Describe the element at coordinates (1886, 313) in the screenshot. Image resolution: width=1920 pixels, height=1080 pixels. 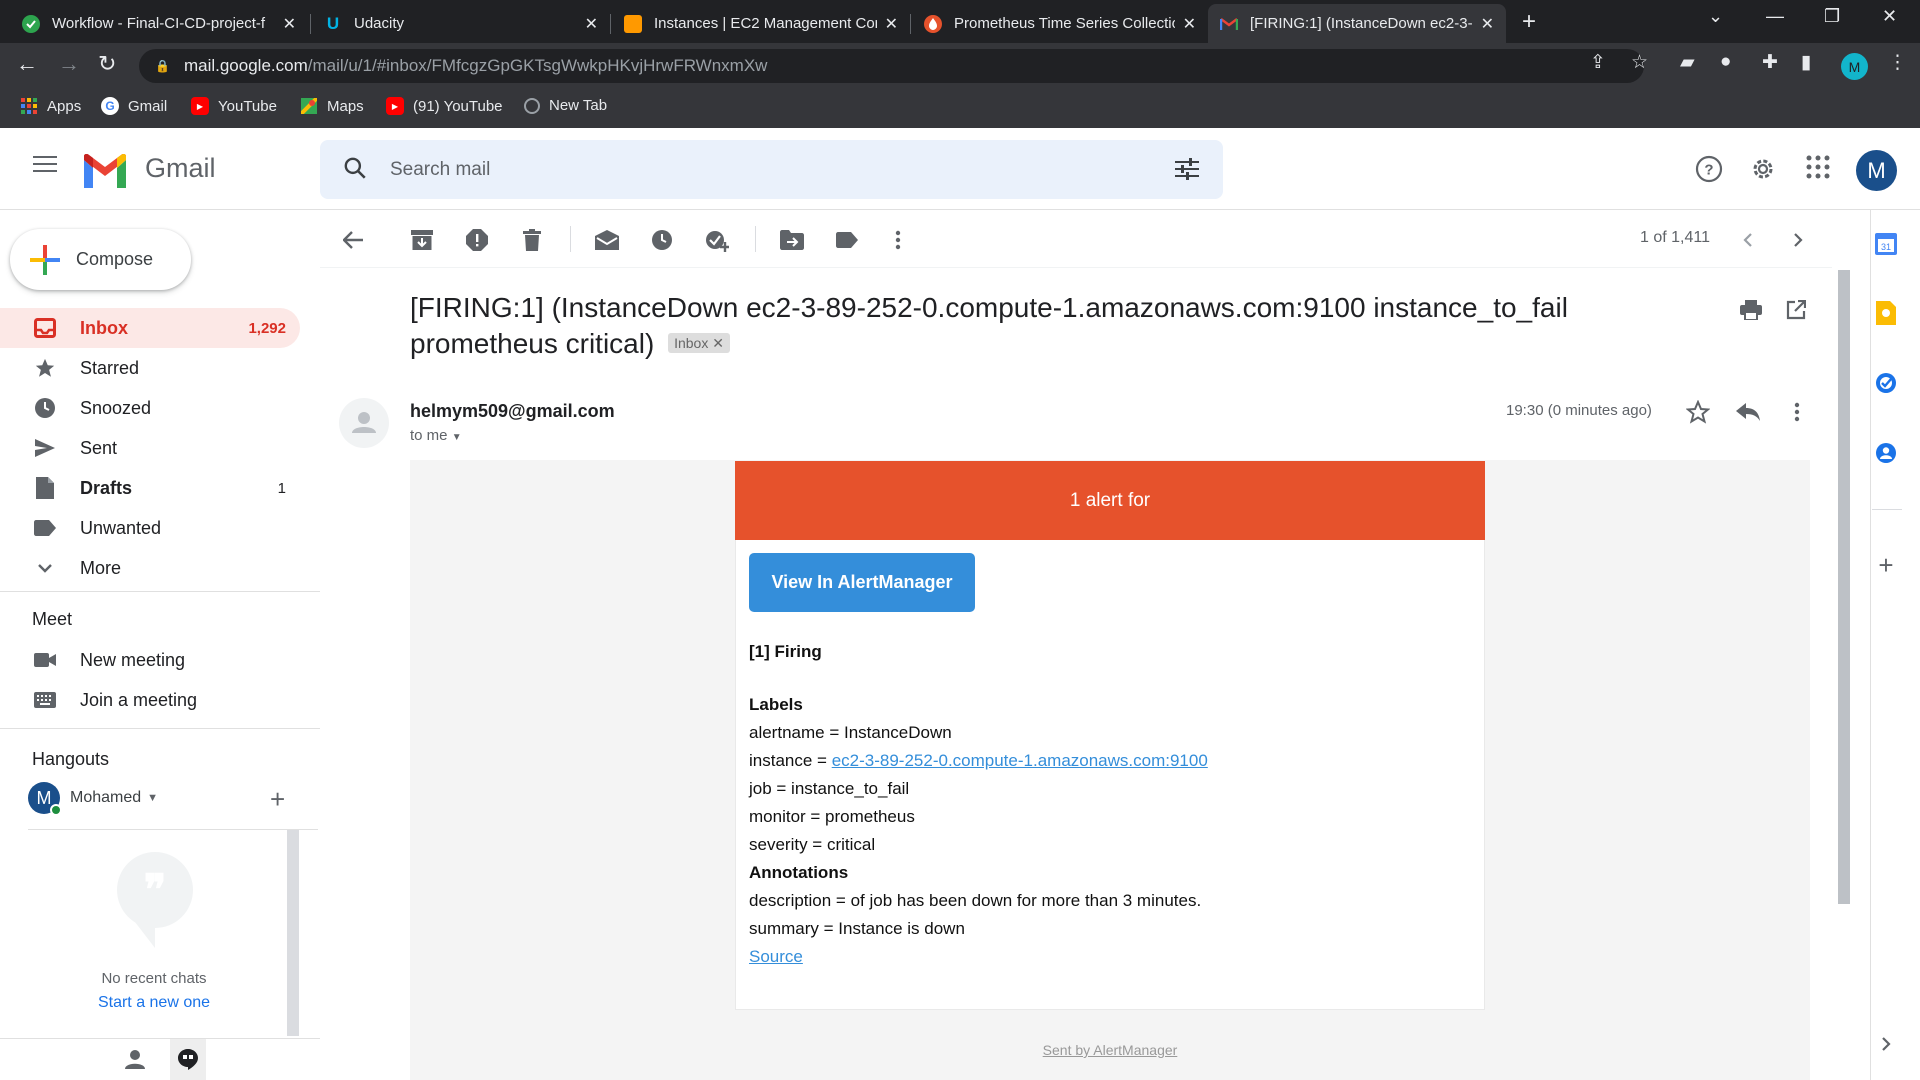
I see `keep-icon` at that location.